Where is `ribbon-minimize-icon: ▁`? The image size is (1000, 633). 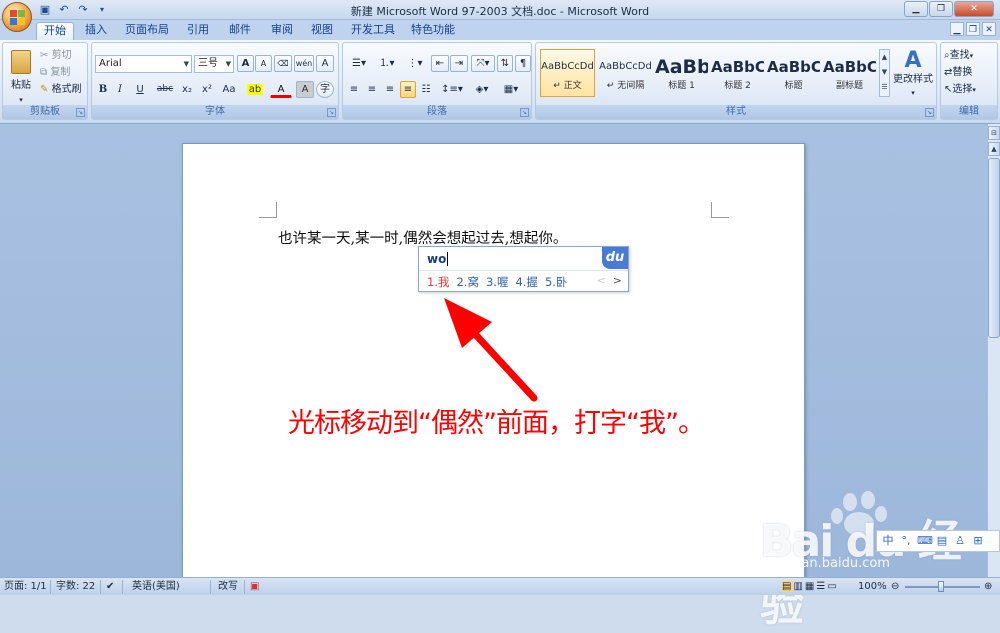 ribbon-minimize-icon: ▁ is located at coordinates (957, 29).